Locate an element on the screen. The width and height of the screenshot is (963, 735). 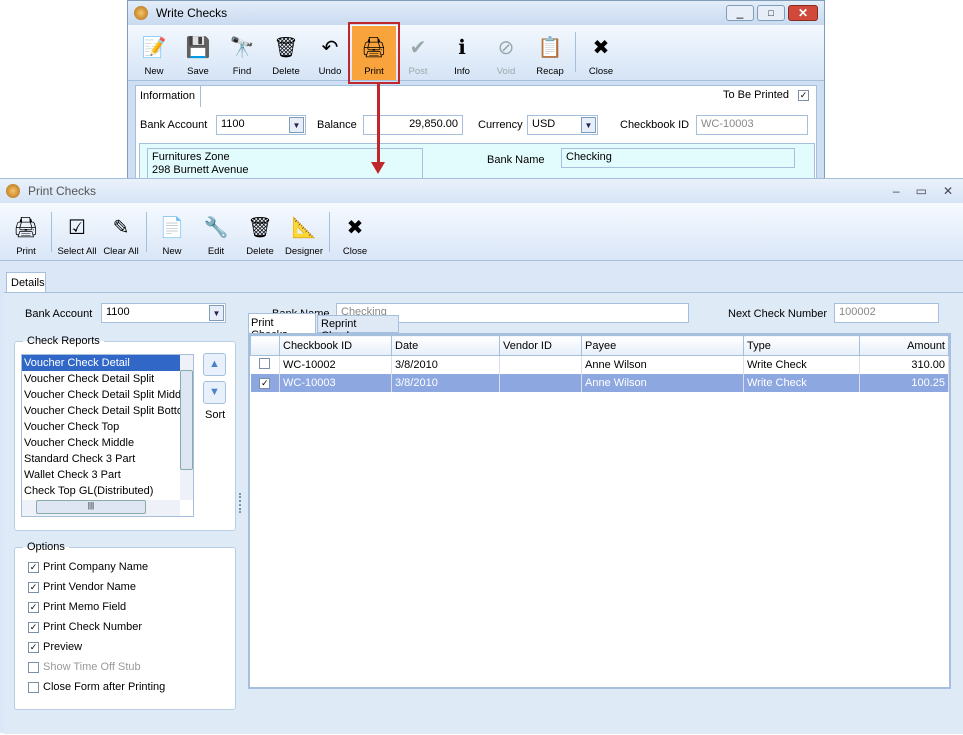
option-print-check-number: ✓ Print Check Number is located at coordinates (131, 627).